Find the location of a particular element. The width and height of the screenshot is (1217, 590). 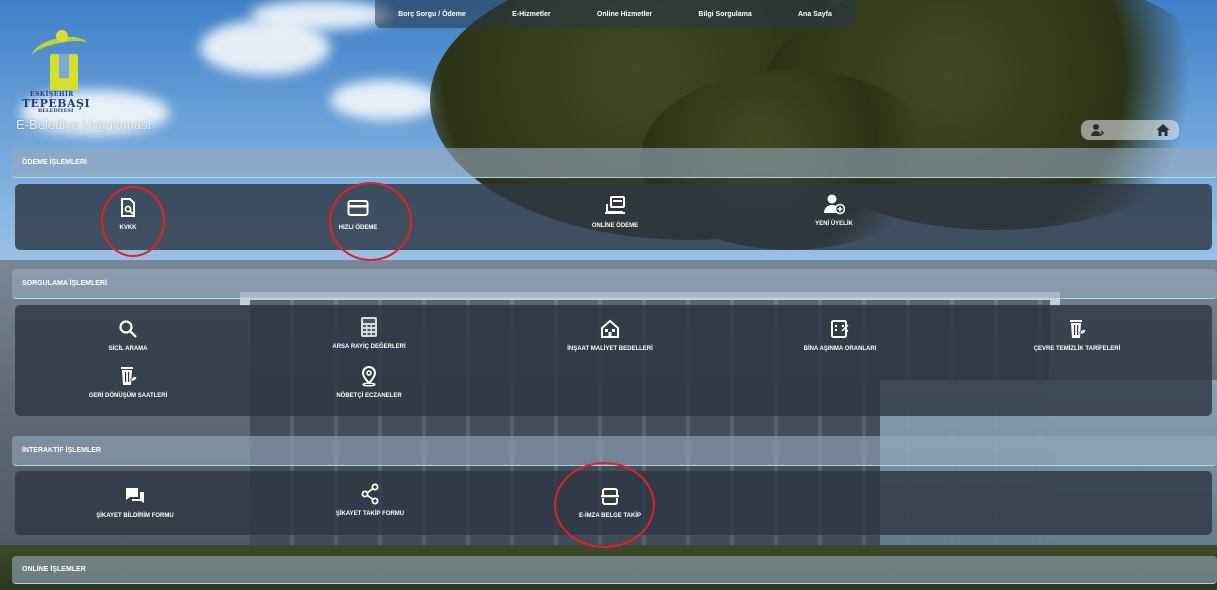

item-geri-donusum: GERİ DÖNÜŞÜM SAATLERİ is located at coordinates (128, 382).